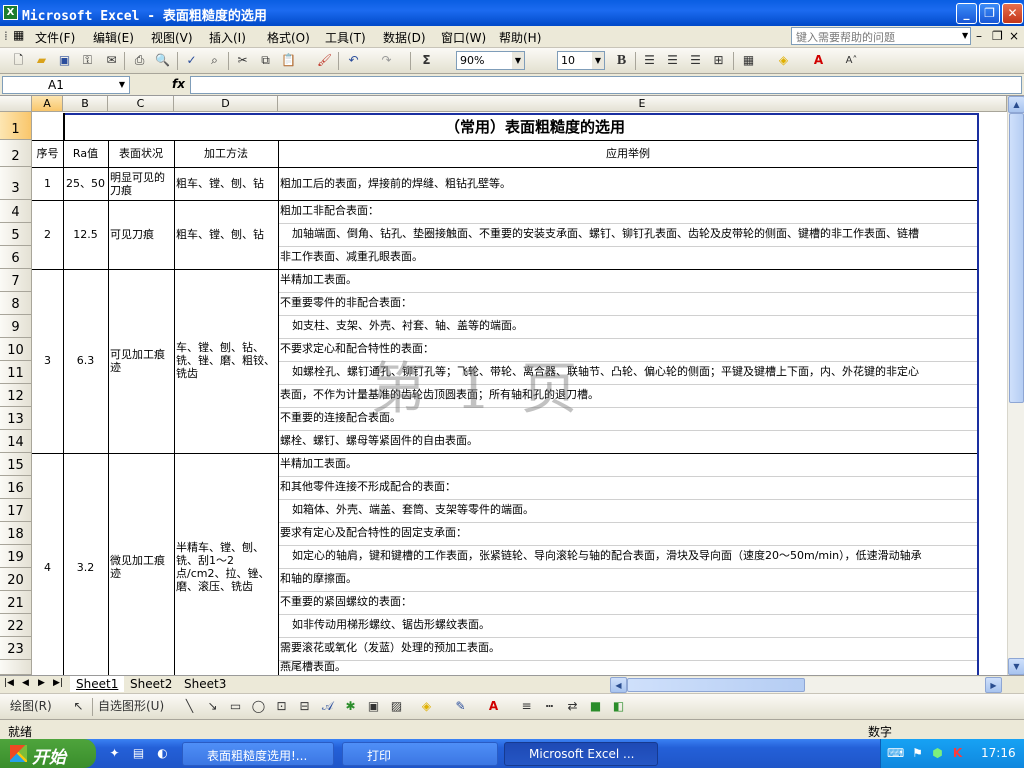  I want to click on tab-sheet1: Sheet1, so click(97, 684).